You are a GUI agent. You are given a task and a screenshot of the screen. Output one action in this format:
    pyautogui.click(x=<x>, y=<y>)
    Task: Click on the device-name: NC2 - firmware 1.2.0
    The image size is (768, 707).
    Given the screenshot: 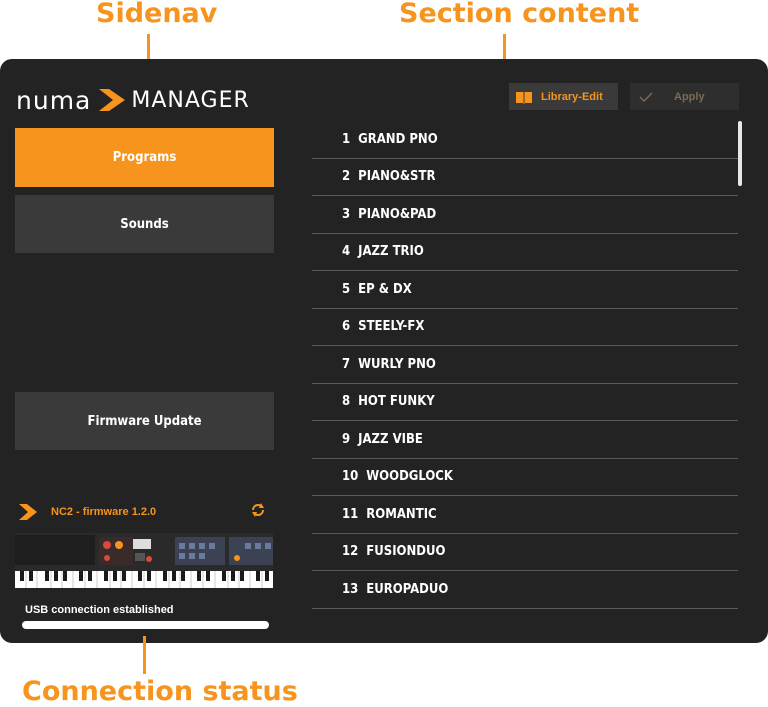 What is the action you would take?
    pyautogui.click(x=104, y=512)
    